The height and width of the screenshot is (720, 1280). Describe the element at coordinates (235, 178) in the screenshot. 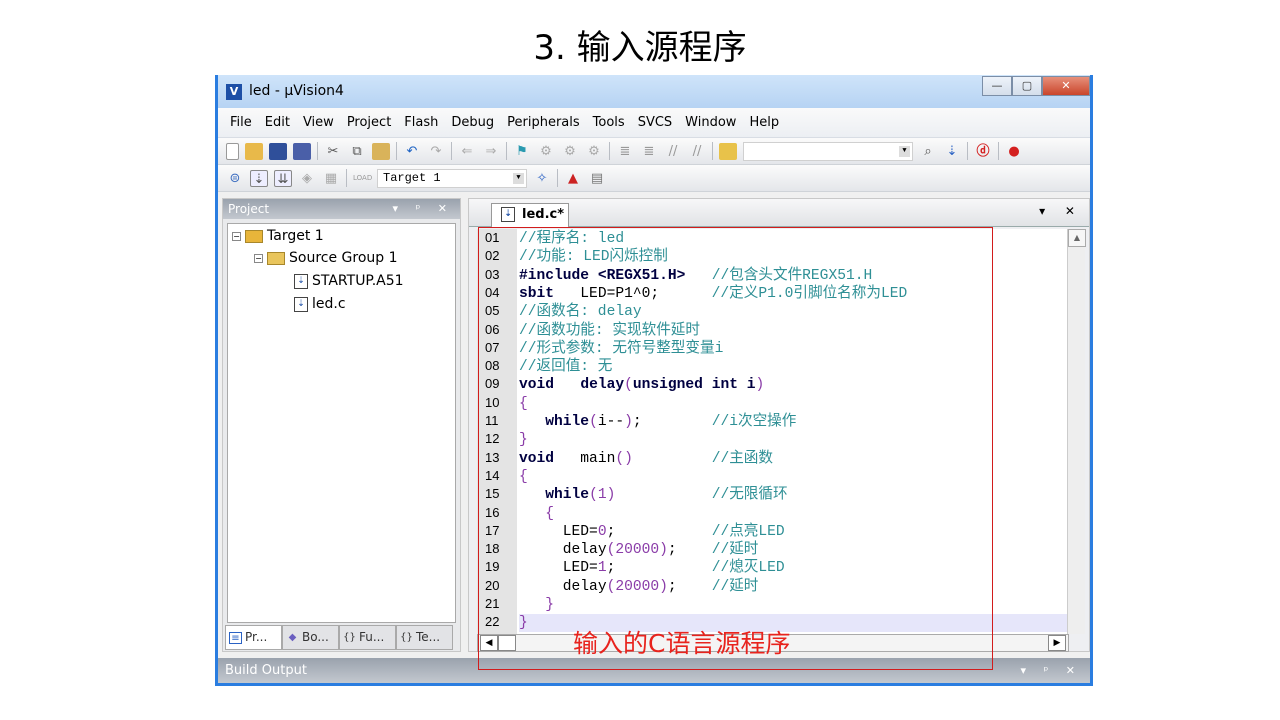

I see `translate-icon: ⊜` at that location.